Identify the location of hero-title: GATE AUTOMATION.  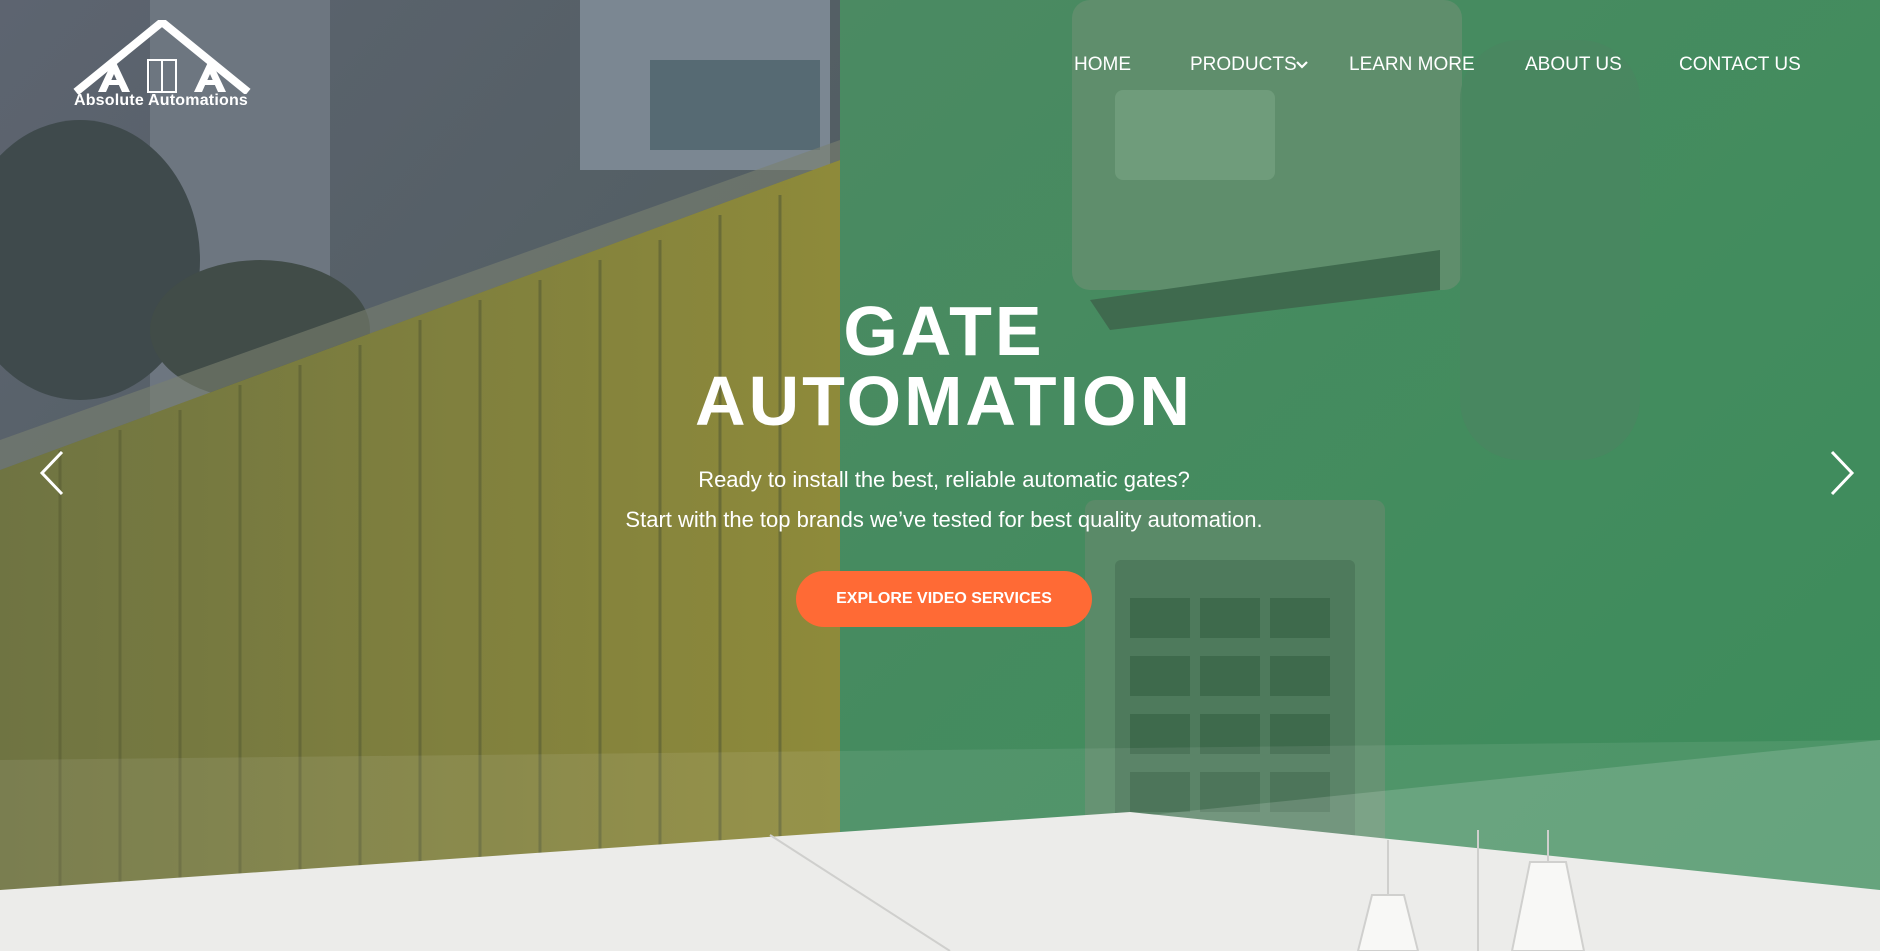
(944, 366).